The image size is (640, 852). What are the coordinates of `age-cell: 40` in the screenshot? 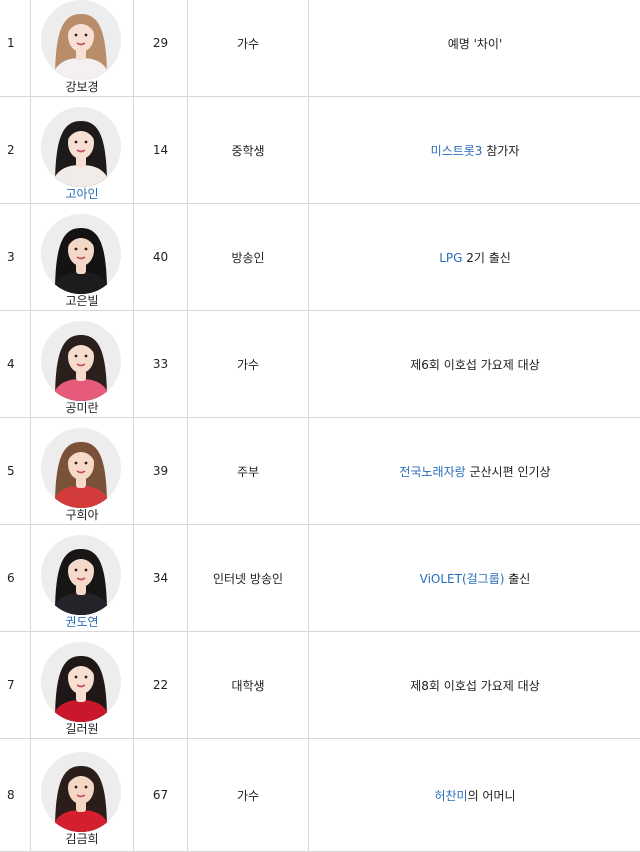 It's located at (161, 257).